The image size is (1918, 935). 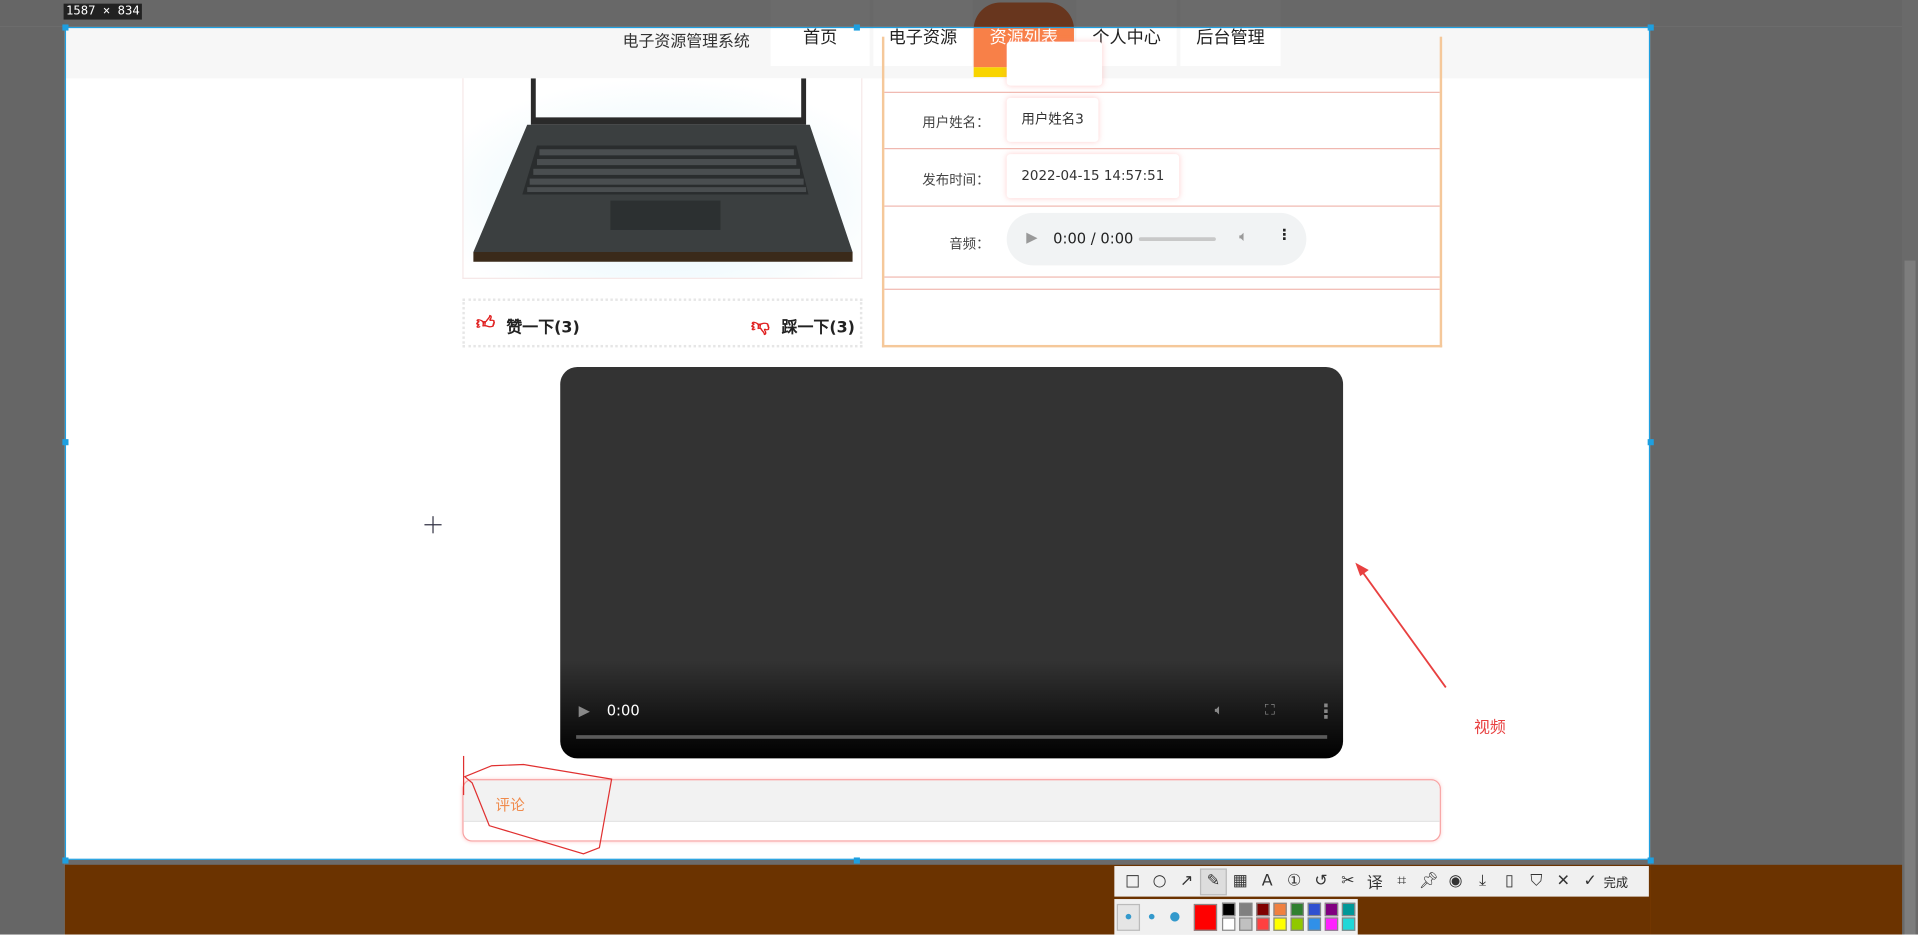 What do you see at coordinates (1294, 881) in the screenshot?
I see `number-icon: ①` at bounding box center [1294, 881].